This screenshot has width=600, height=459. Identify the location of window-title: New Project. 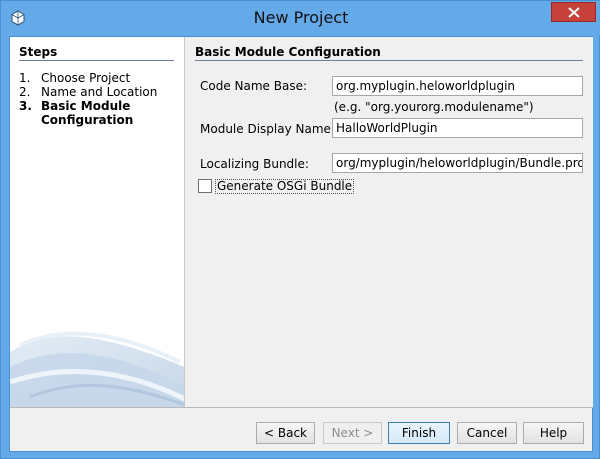
(301, 17).